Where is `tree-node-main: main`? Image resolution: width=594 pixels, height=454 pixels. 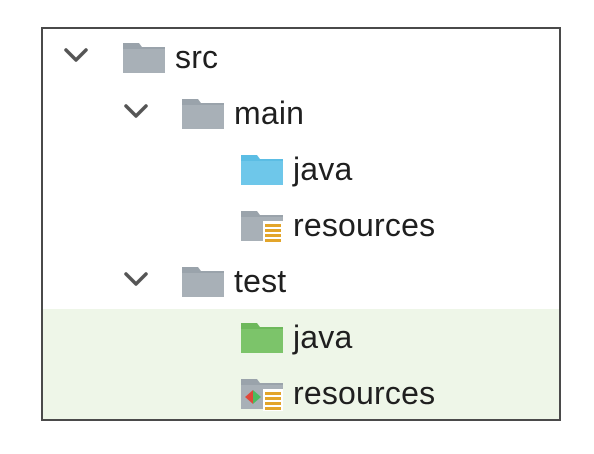 tree-node-main: main is located at coordinates (301, 113).